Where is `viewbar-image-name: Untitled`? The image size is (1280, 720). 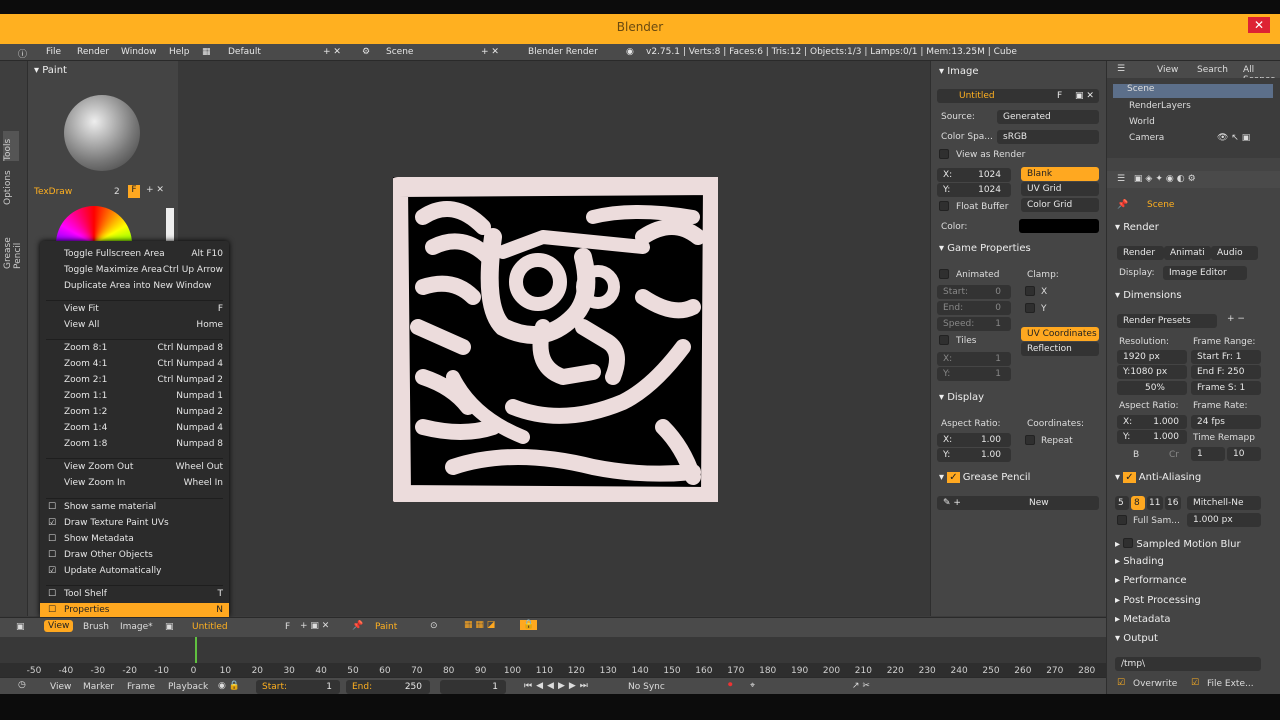 viewbar-image-name: Untitled is located at coordinates (210, 627).